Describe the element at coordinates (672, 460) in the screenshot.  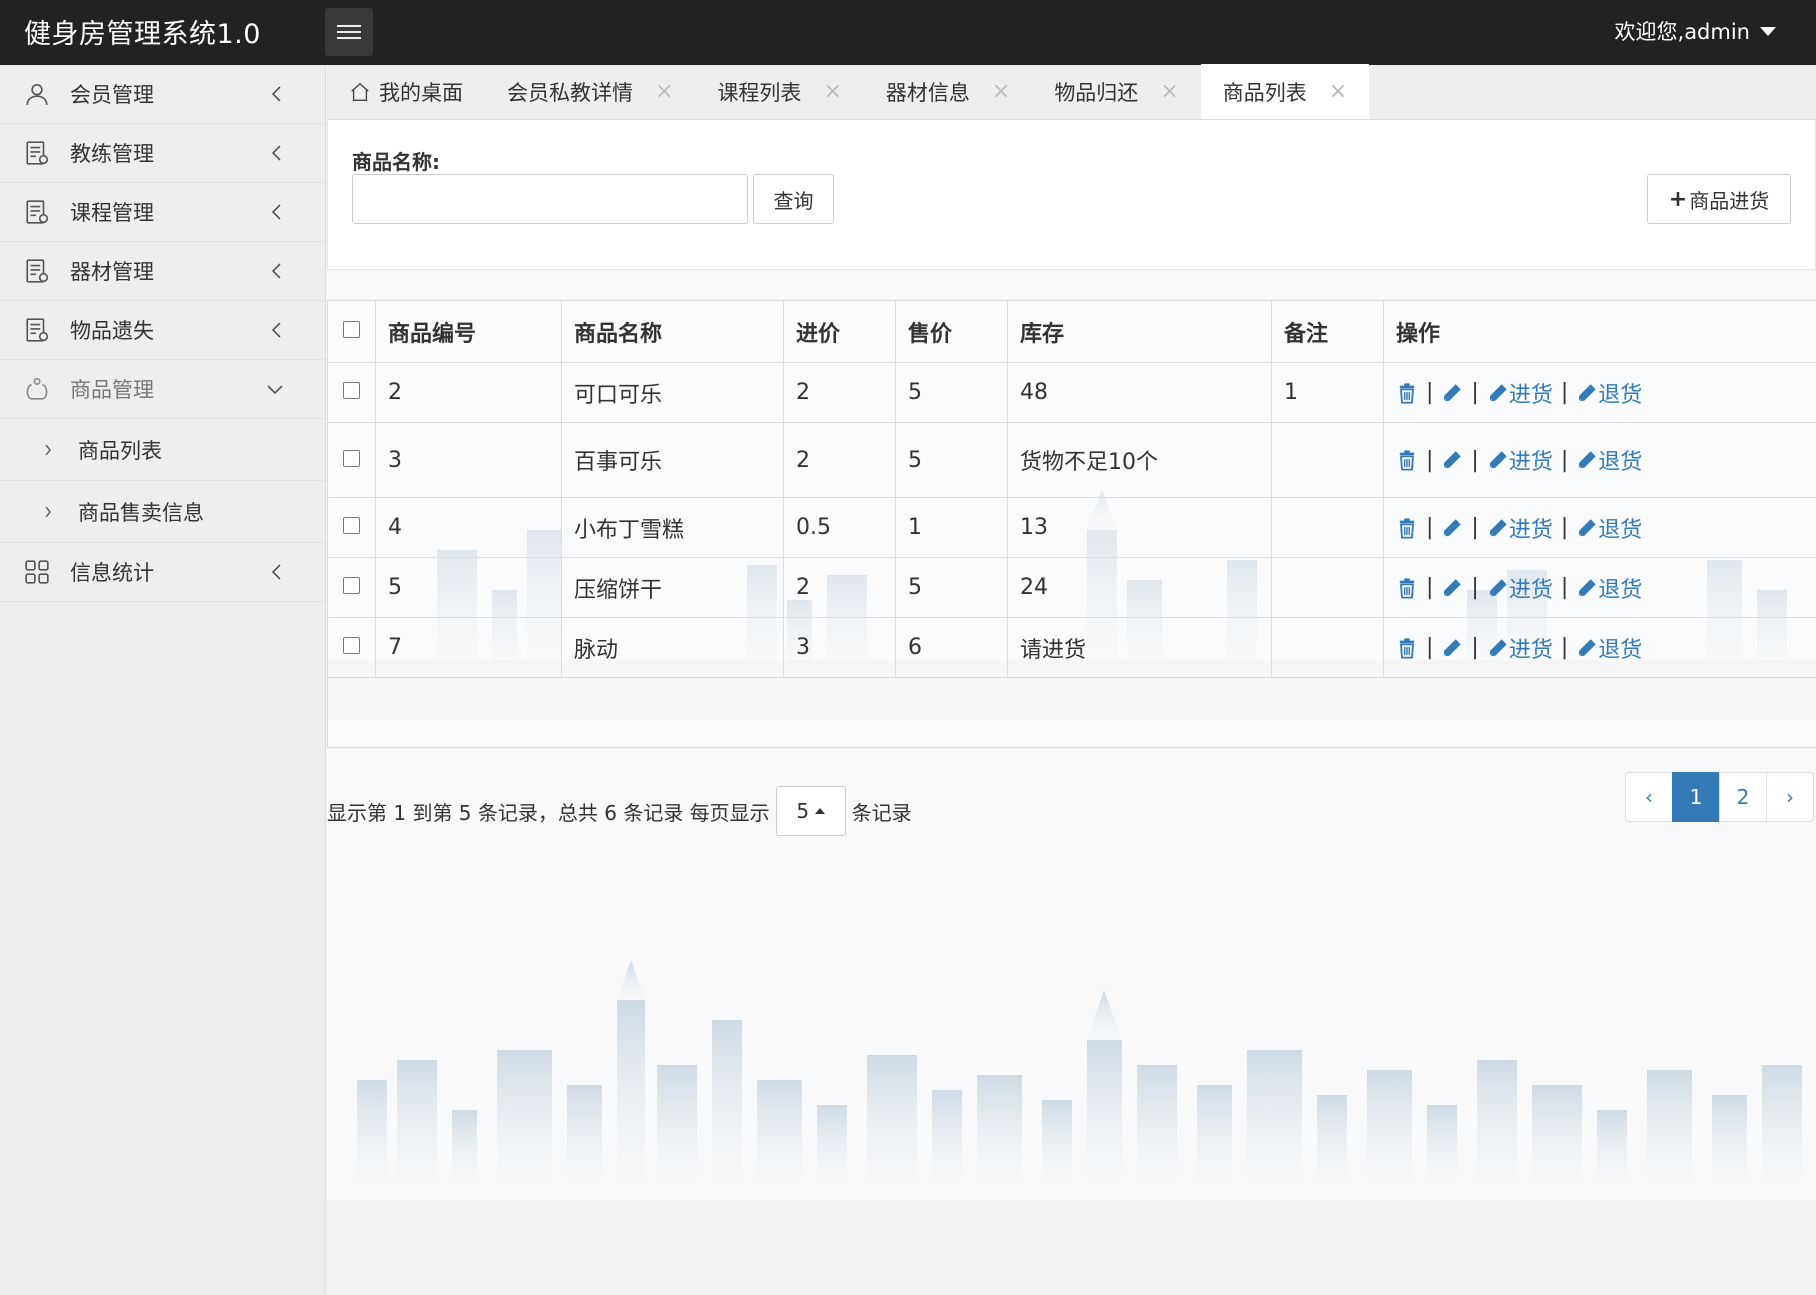
I see `goods-name-cell: 百事可乐` at that location.